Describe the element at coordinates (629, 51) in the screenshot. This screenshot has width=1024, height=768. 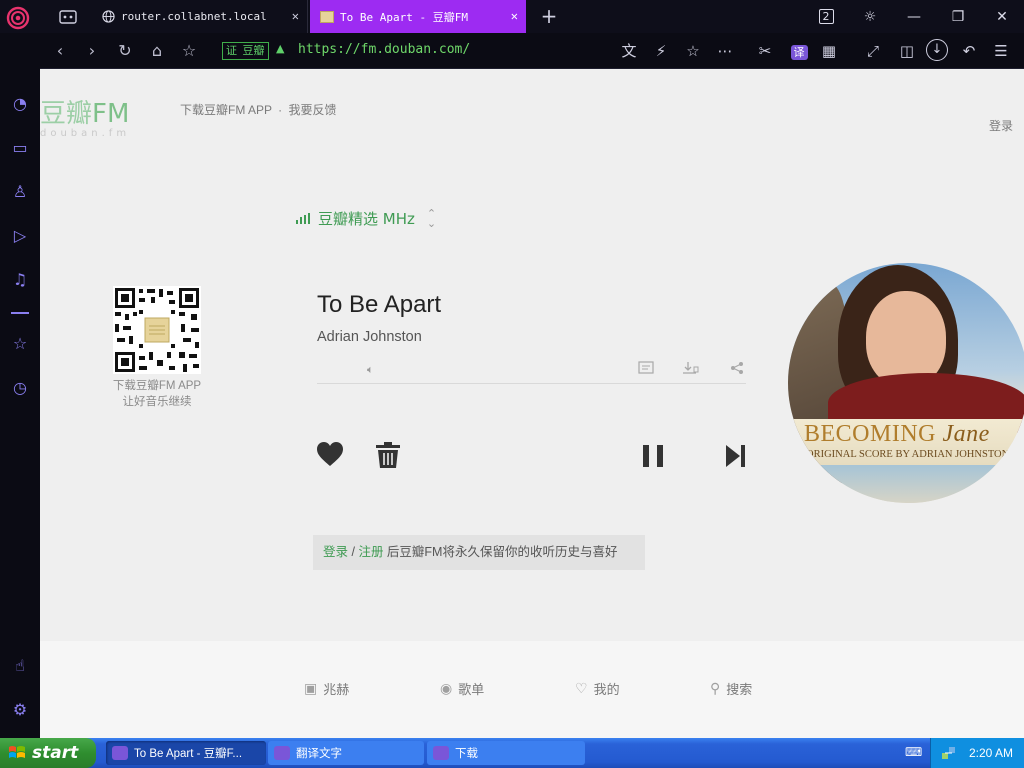
I see `translate-page-button: ⽂` at that location.